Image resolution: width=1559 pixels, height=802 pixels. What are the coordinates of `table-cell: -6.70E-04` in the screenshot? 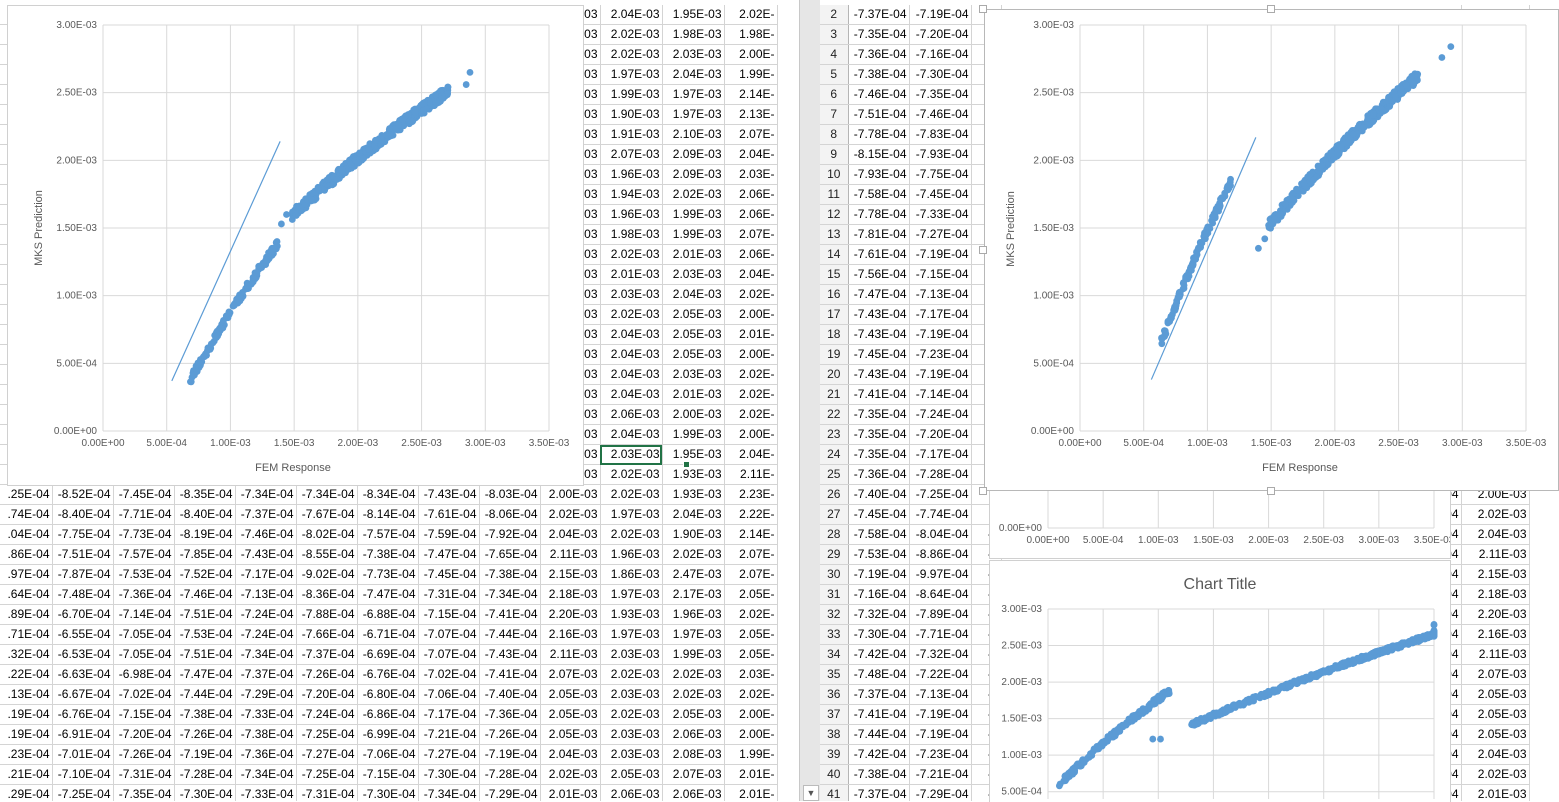 It's located at (83, 614).